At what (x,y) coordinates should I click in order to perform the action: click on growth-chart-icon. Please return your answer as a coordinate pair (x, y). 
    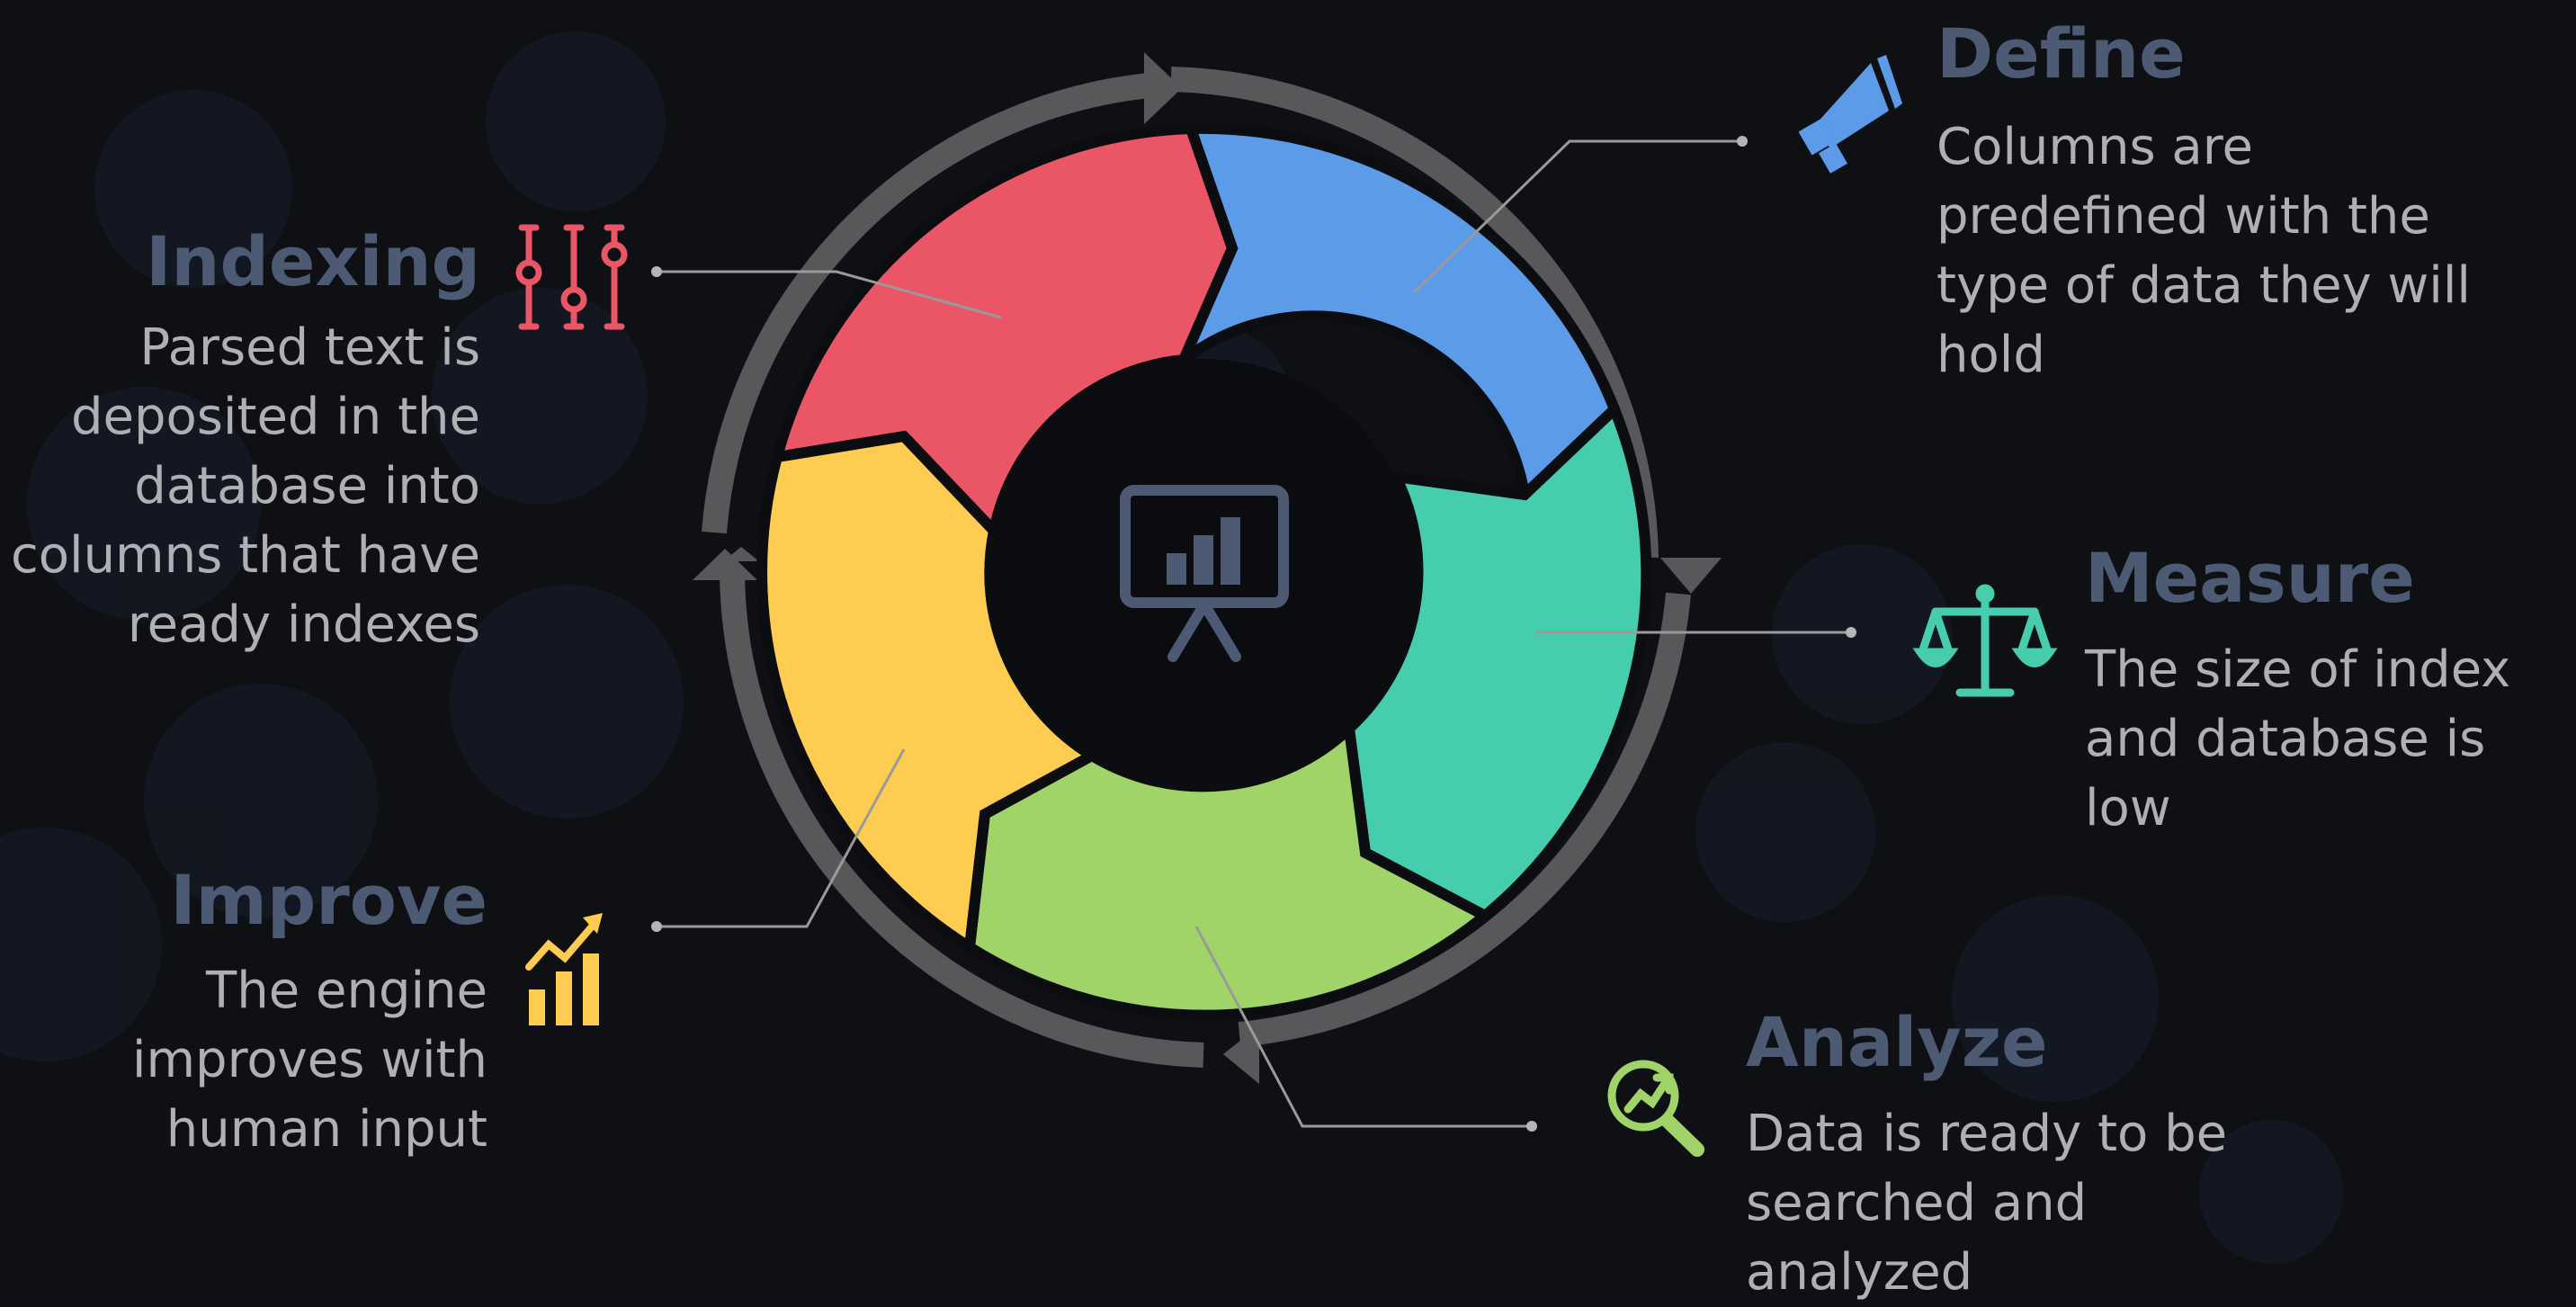
    Looking at the image, I should click on (564, 969).